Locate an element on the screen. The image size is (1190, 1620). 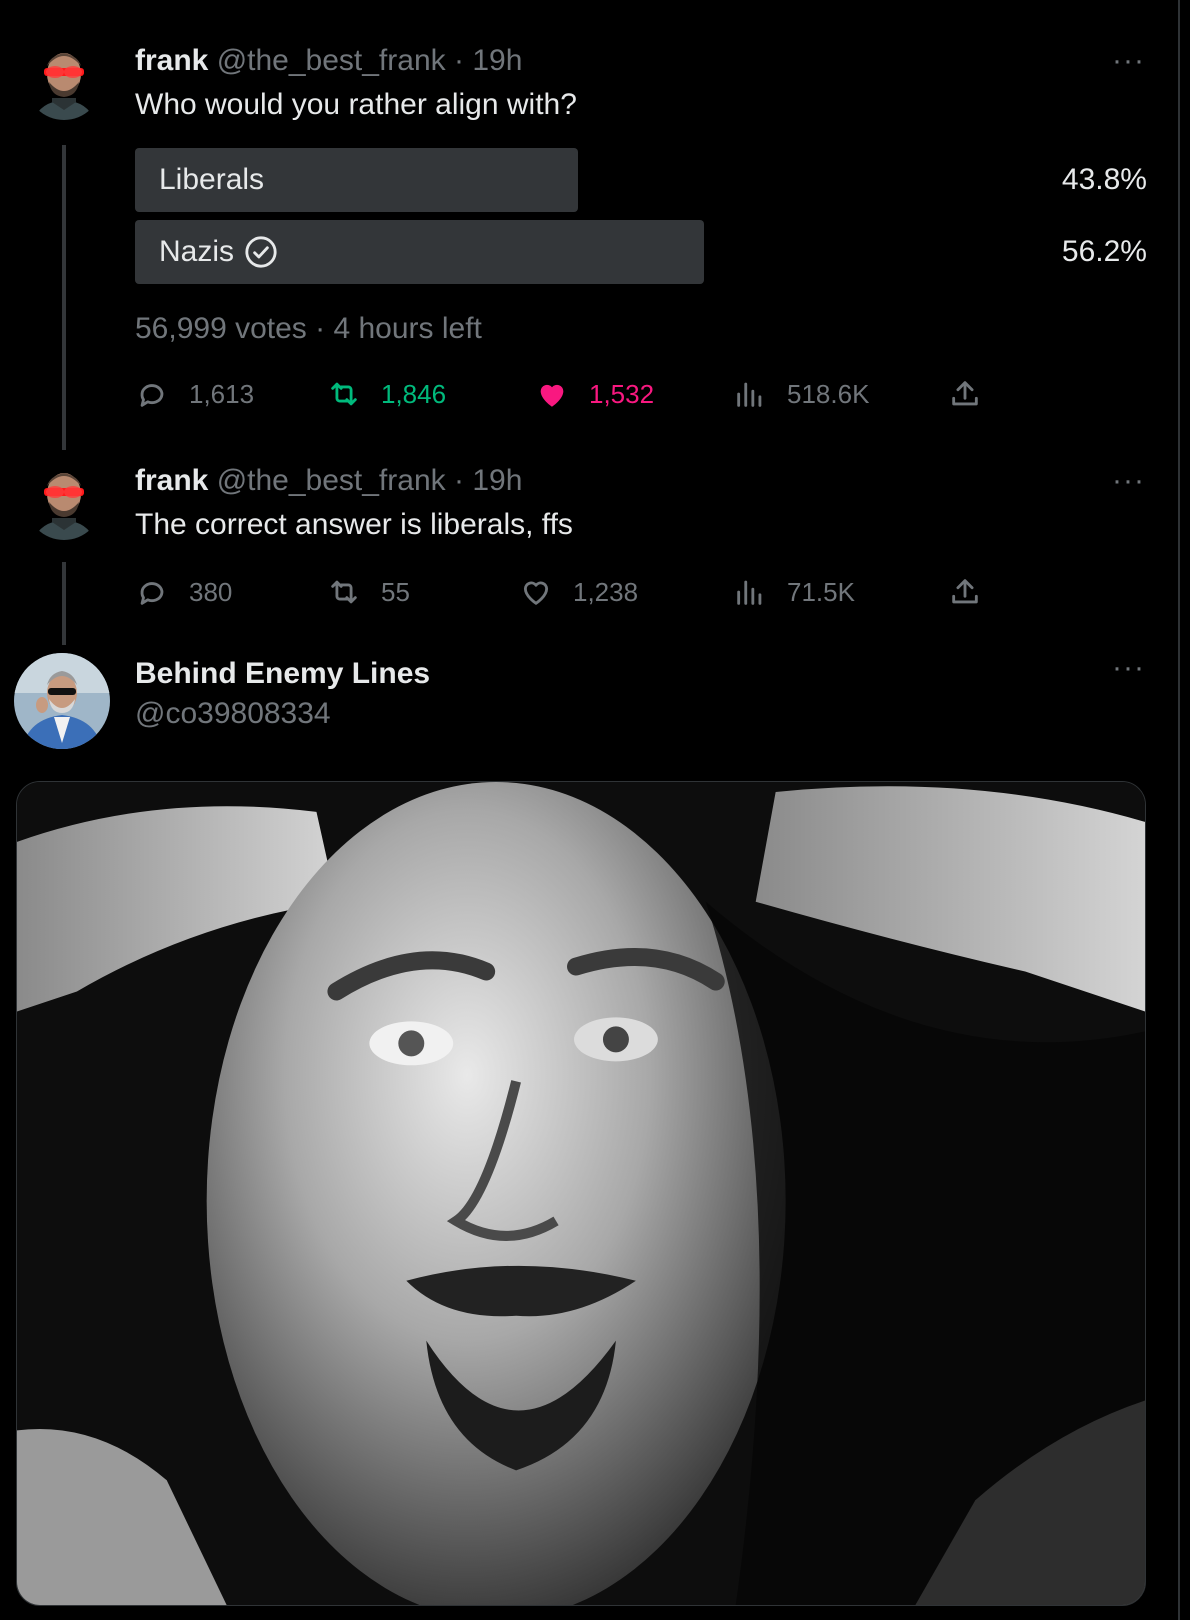
check-circle-icon is located at coordinates (261, 252).